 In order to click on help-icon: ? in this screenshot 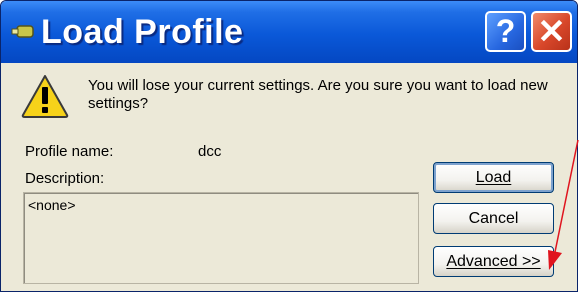, I will do `click(505, 31)`.